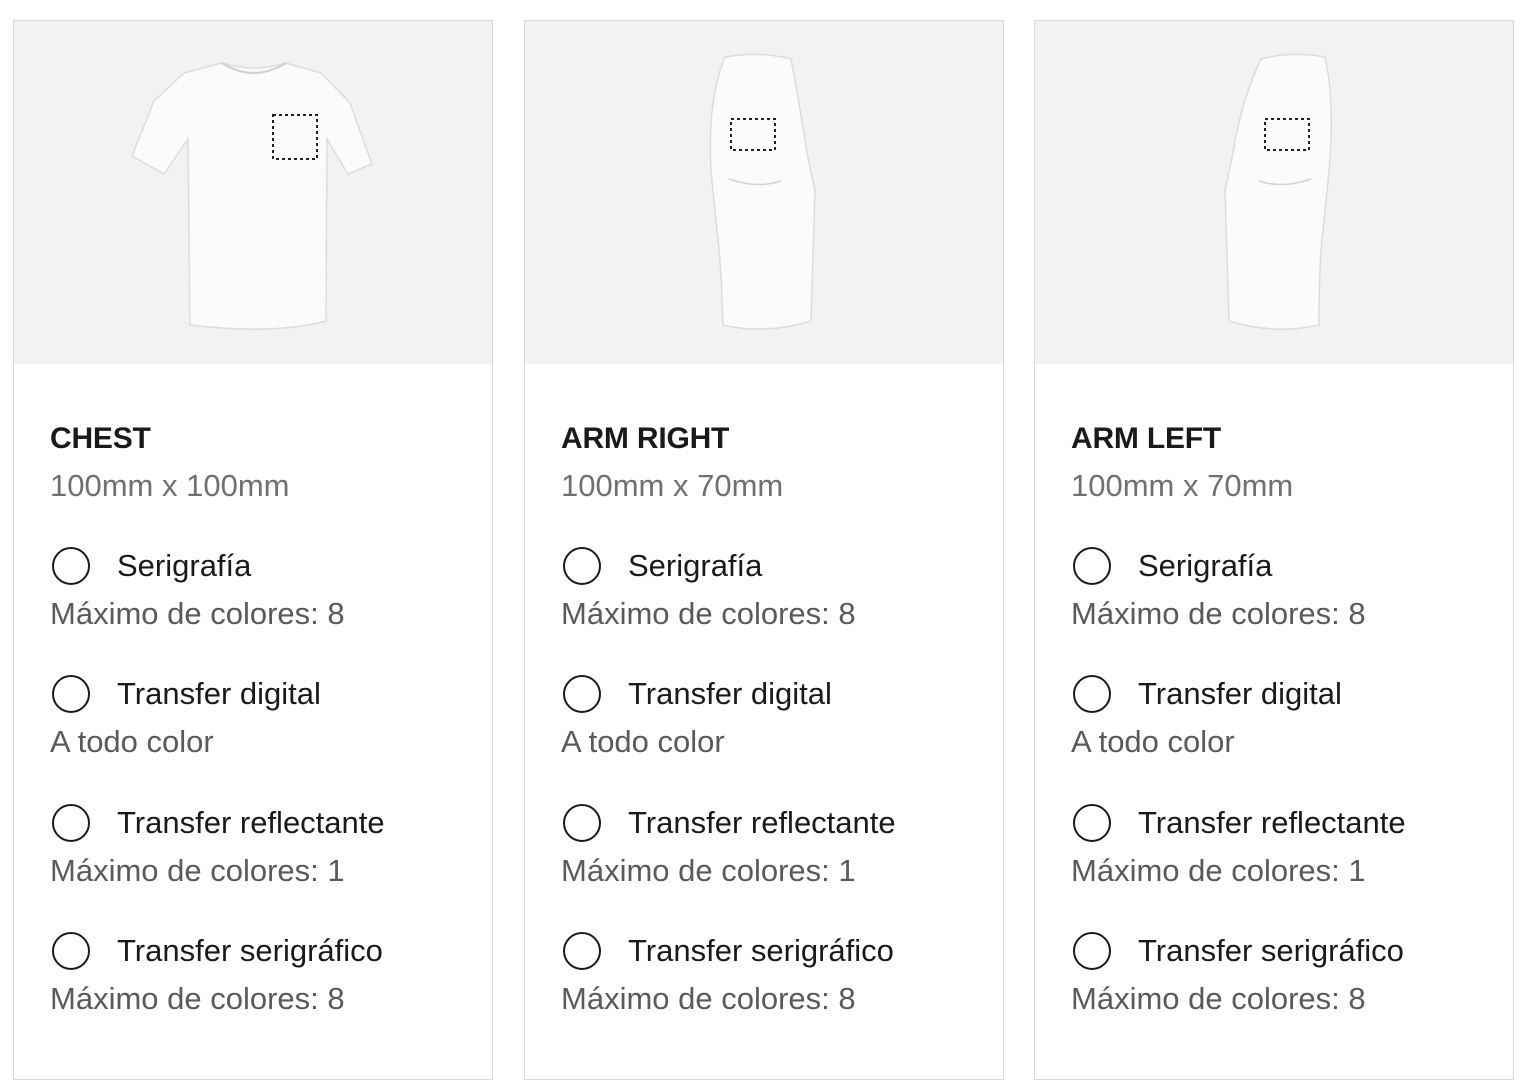 The height and width of the screenshot is (1080, 1533). Describe the element at coordinates (170, 485) in the screenshot. I see `print-size: 100mm x 100mm` at that location.